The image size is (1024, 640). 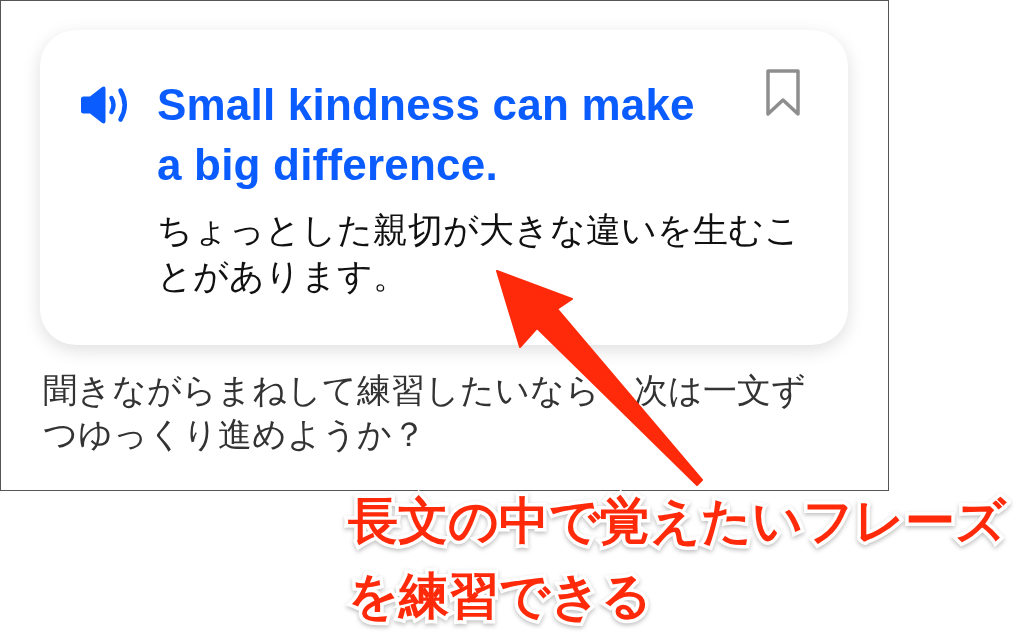 I want to click on japanese-translation: ちょっとした親切が大きな違いを生むことがあります。, so click(x=479, y=253).